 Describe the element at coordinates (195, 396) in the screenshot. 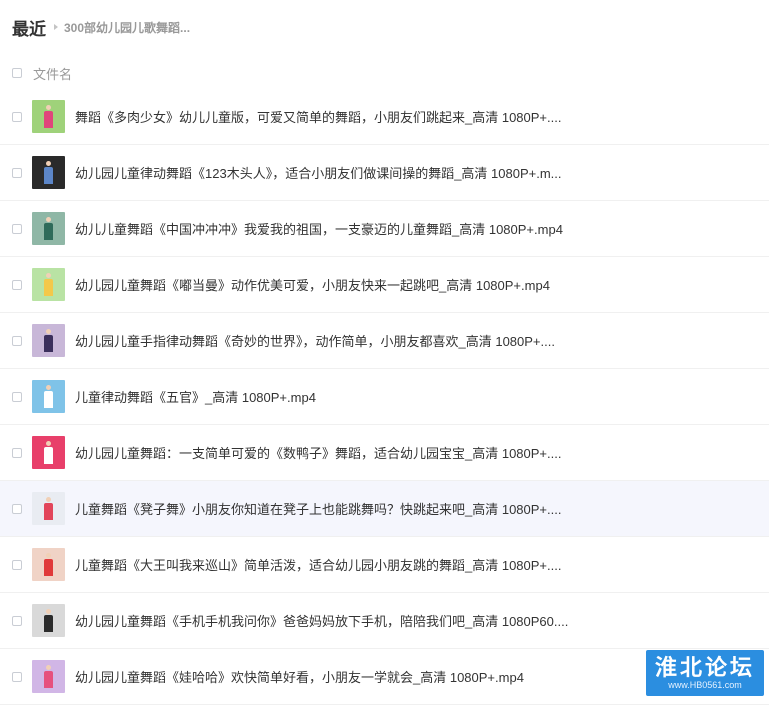

I see `file-name: 儿童律动舞蹈《五官》_高清 1080P+.mp4` at that location.